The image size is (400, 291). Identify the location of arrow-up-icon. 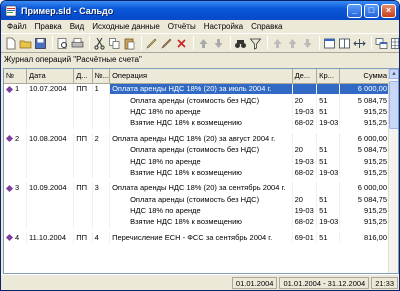
(203, 43).